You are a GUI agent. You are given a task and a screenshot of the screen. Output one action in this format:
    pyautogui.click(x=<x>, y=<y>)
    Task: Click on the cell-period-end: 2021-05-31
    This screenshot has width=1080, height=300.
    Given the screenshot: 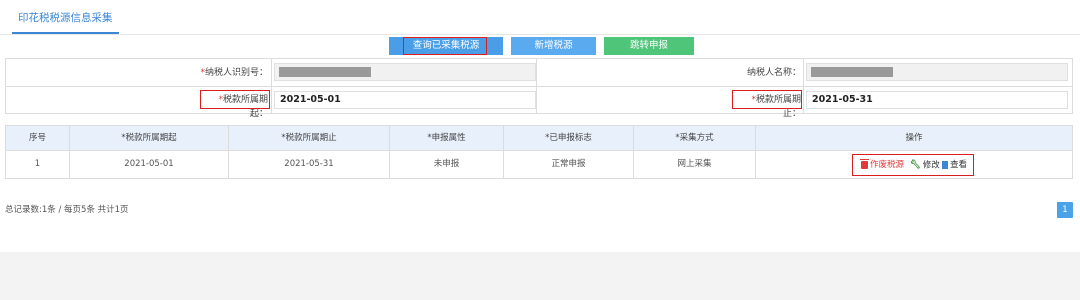 What is the action you would take?
    pyautogui.click(x=309, y=164)
    